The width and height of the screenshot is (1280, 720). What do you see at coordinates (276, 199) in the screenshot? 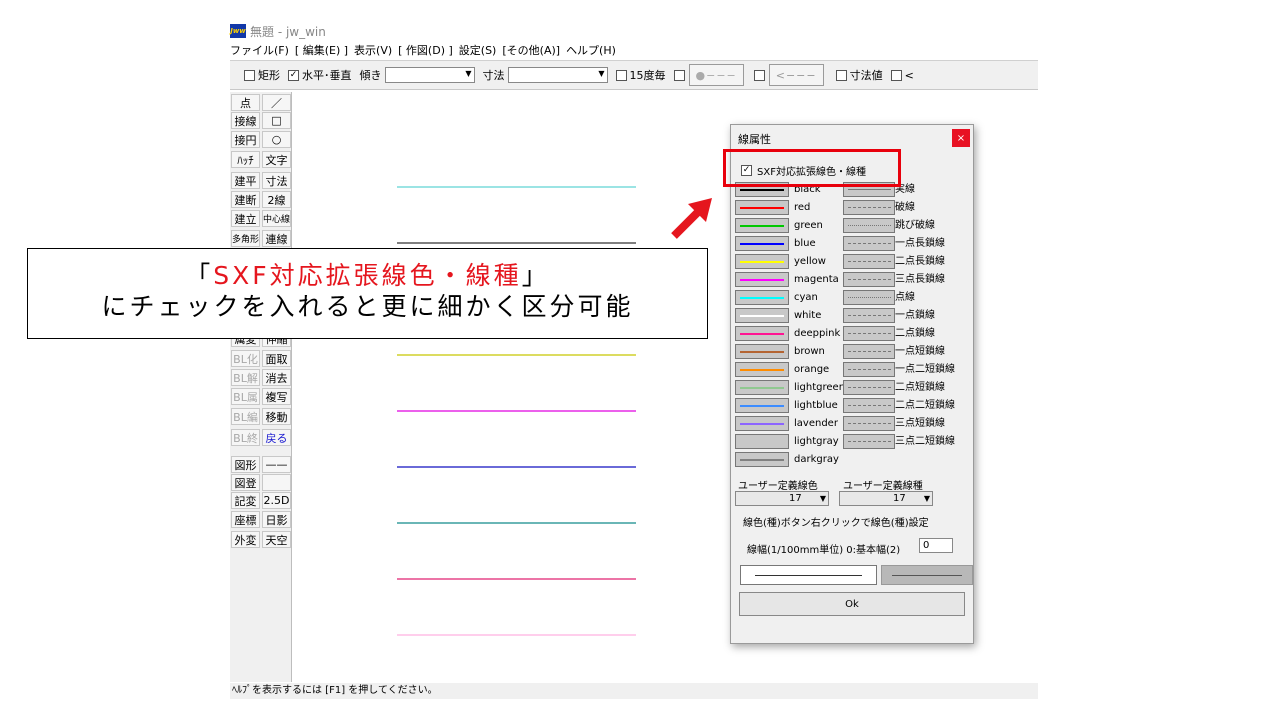
I see `command-button: 2線` at bounding box center [276, 199].